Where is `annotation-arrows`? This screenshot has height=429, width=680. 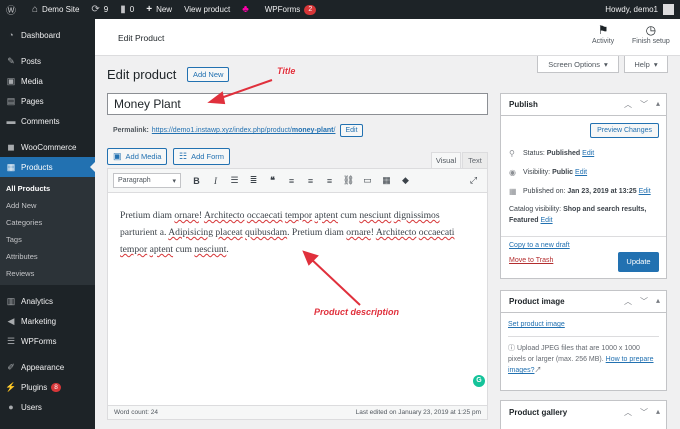
annotation-arrows is located at coordinates (284, 192).